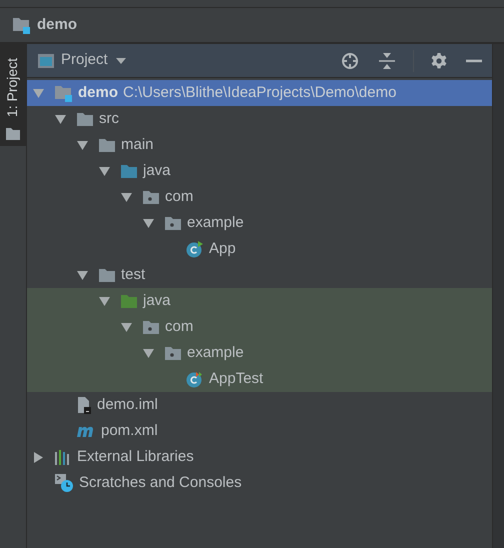  What do you see at coordinates (160, 482) in the screenshot?
I see `item-label: Scratches and Consoles` at bounding box center [160, 482].